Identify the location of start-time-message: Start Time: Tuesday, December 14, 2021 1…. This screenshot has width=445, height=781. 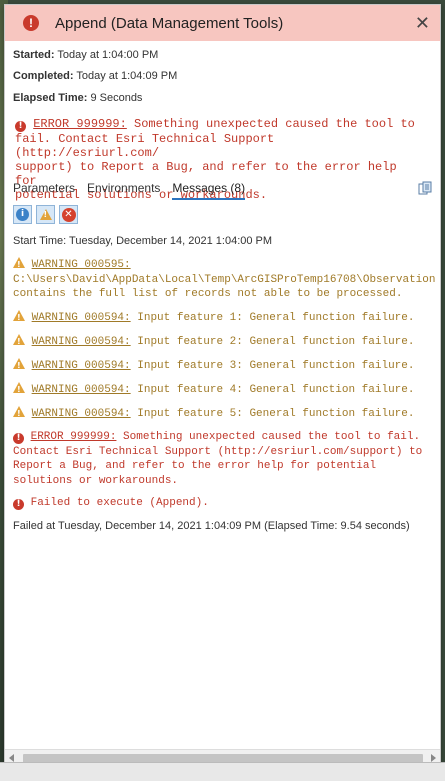
(143, 241).